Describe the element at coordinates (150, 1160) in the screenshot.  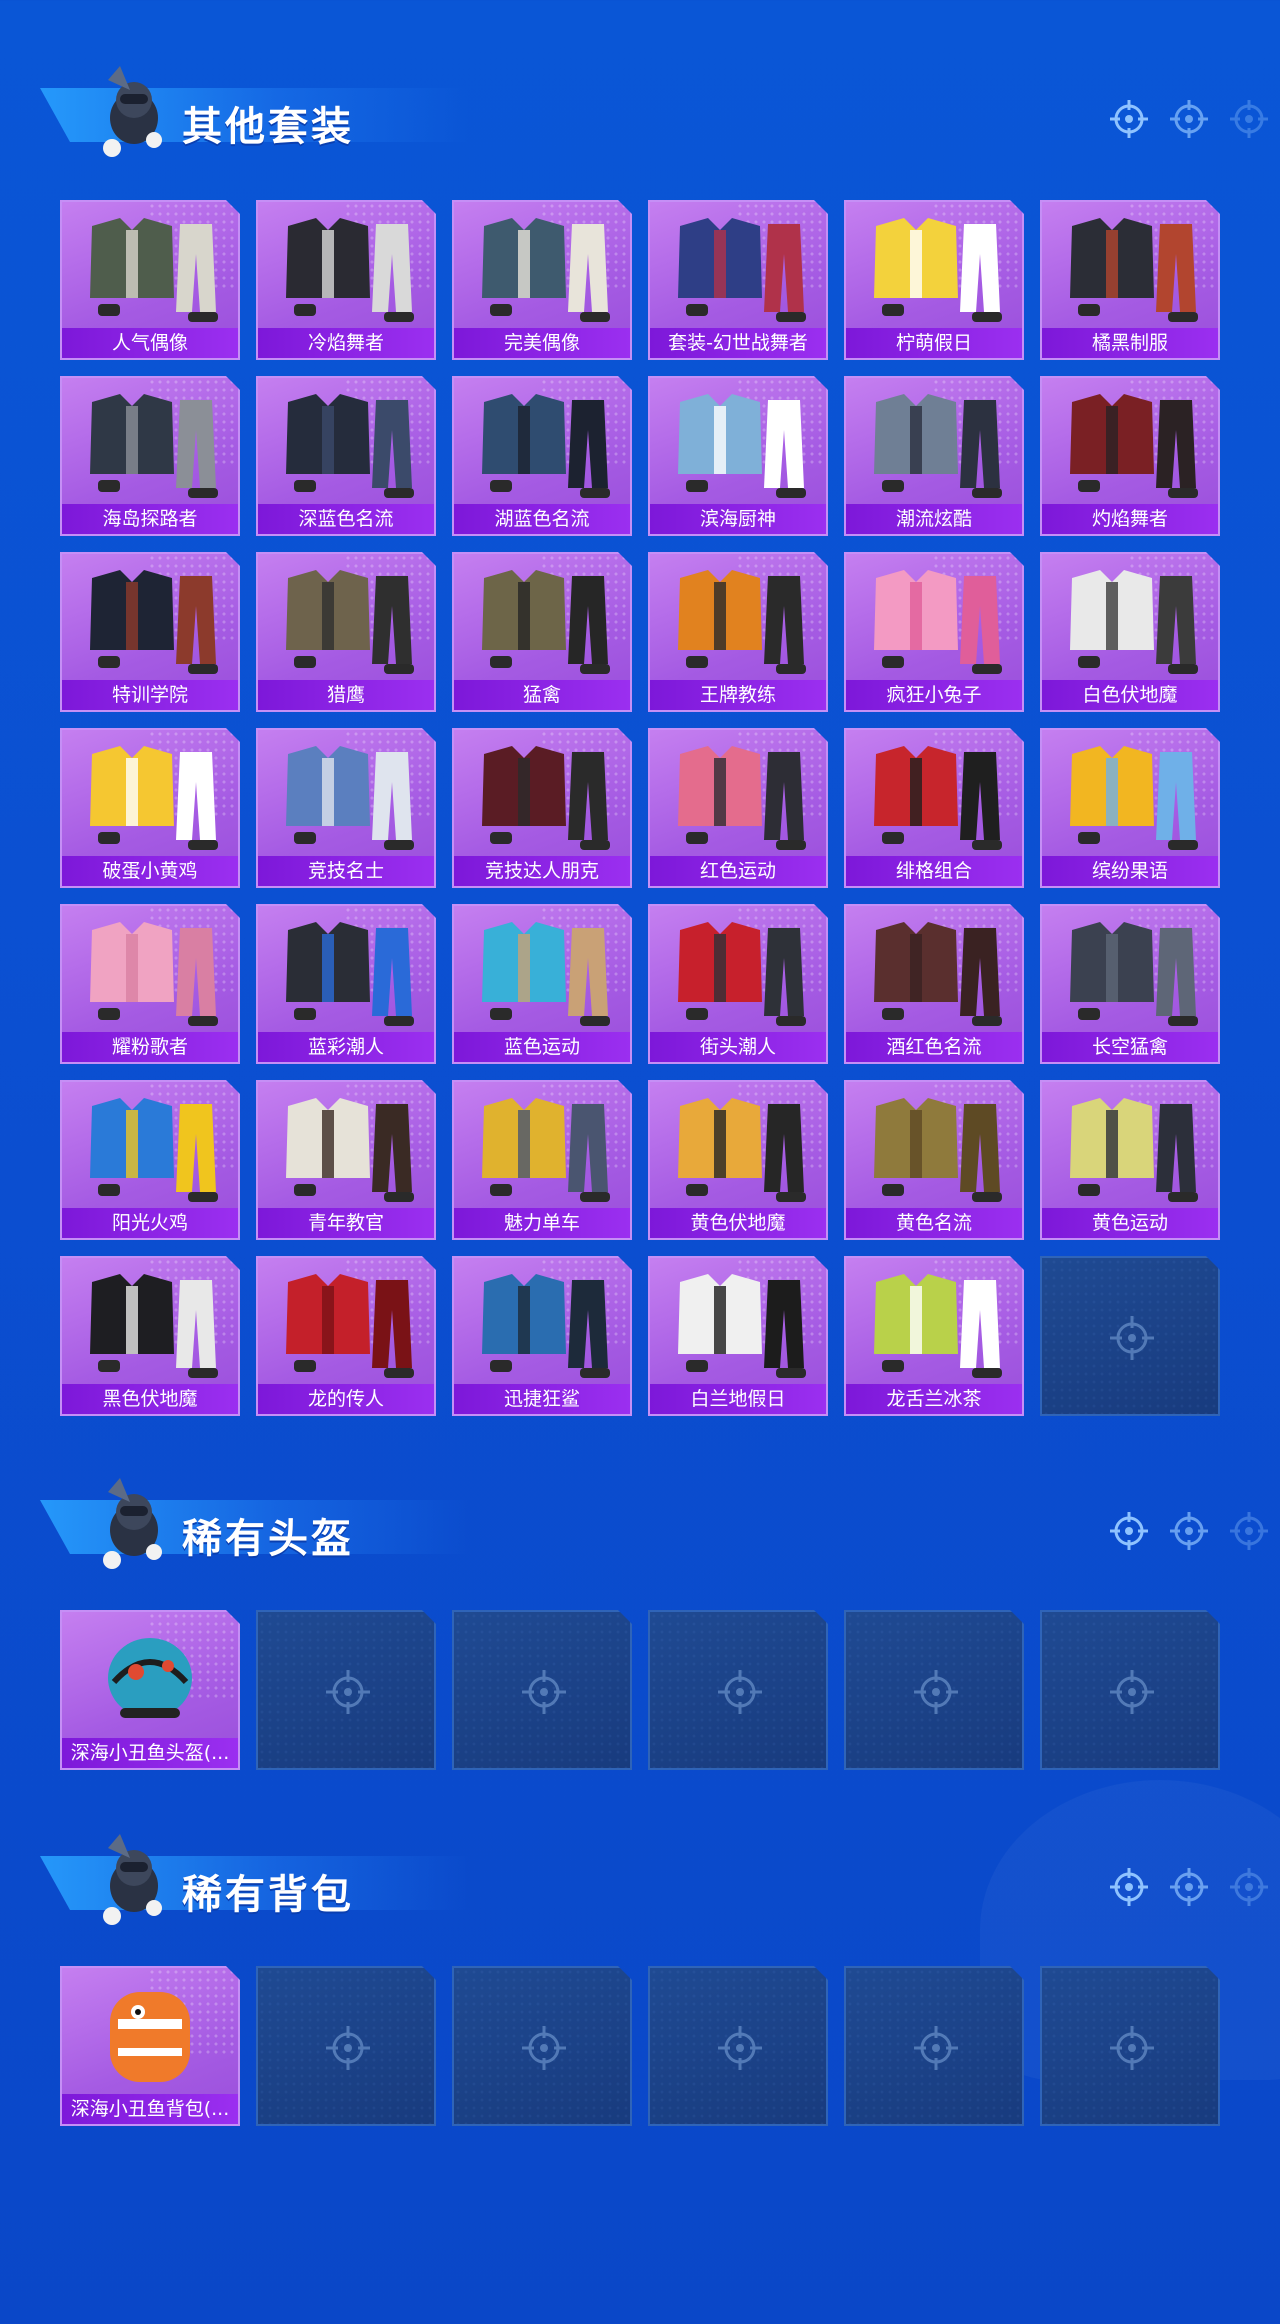
I see `item-card: 阳光火鸡` at that location.